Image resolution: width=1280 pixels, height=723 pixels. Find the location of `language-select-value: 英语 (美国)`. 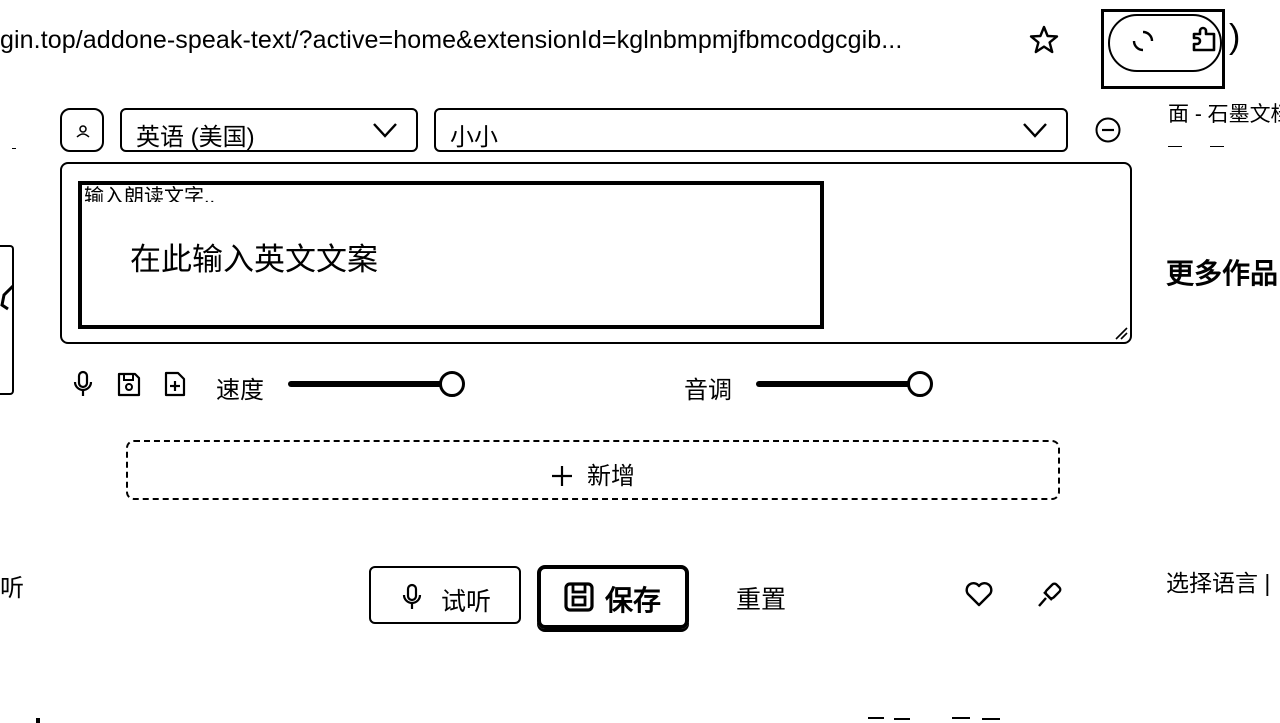

language-select-value: 英语 (美国) is located at coordinates (195, 137).